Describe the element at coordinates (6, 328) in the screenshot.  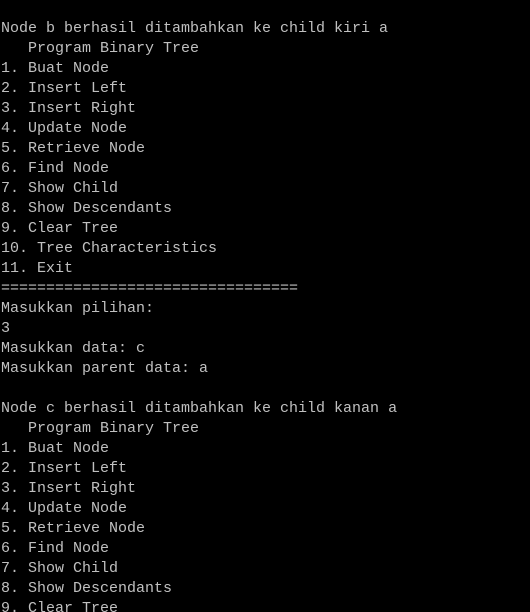
I see `user-input: 3` at that location.